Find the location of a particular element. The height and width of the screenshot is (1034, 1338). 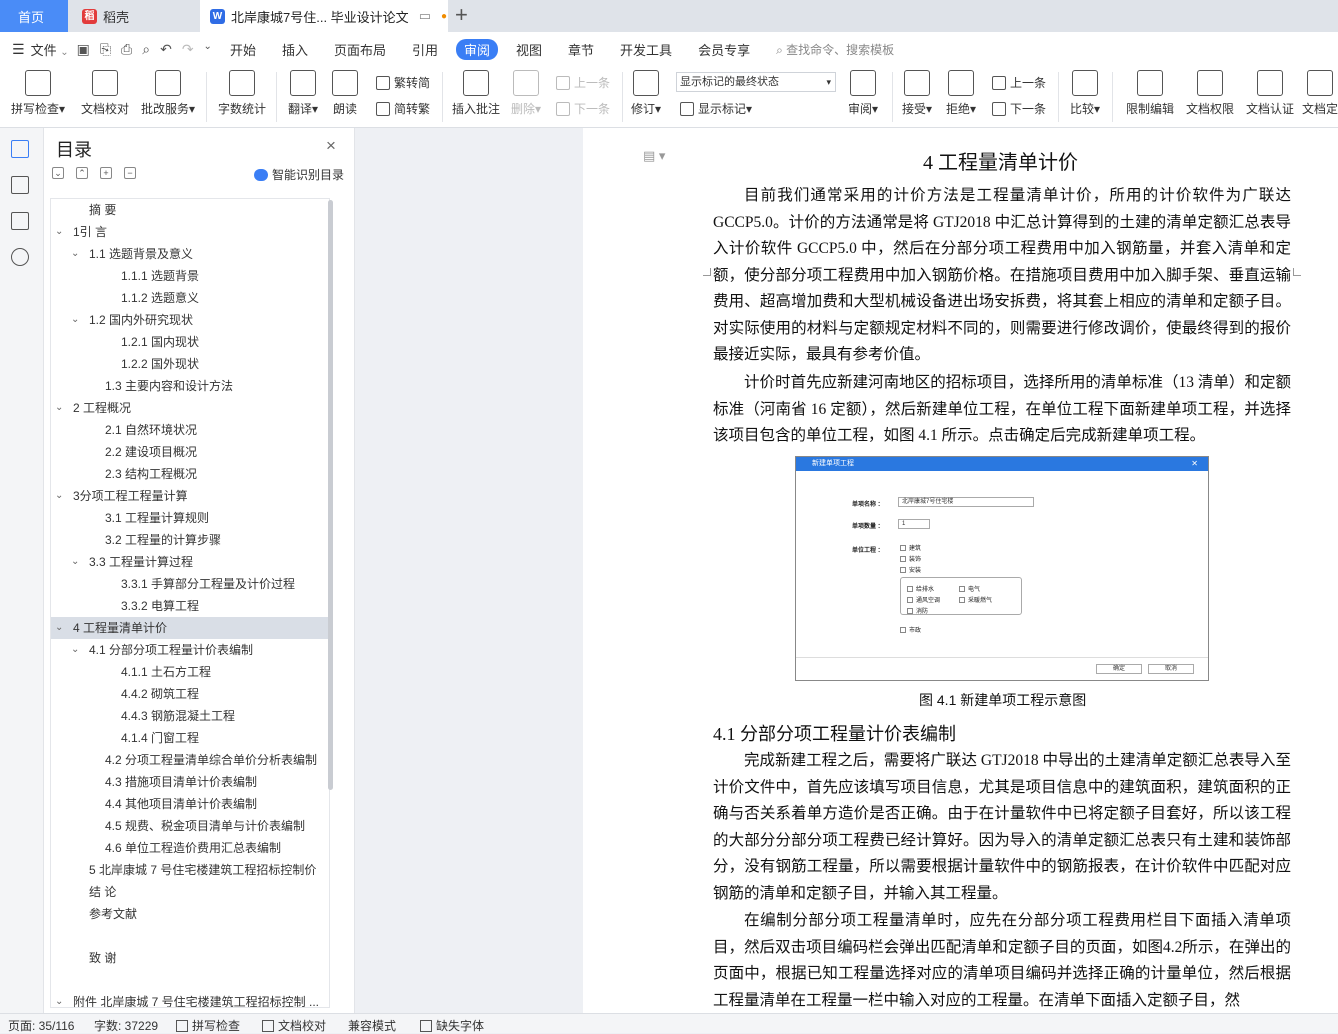

toc-item: 3.1 工程量计算规则 is located at coordinates (190, 518).